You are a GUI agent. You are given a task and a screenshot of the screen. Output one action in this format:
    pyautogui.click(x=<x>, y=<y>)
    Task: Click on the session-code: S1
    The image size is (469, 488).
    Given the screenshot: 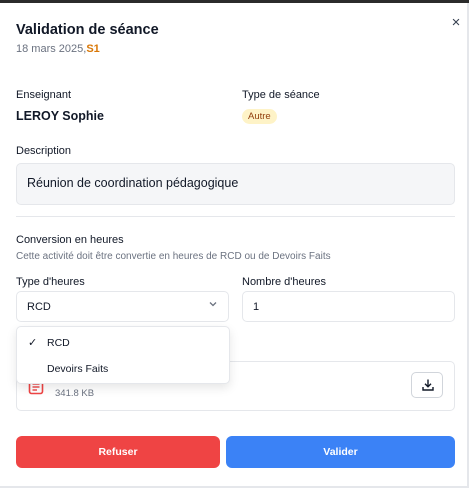 What is the action you would take?
    pyautogui.click(x=93, y=49)
    